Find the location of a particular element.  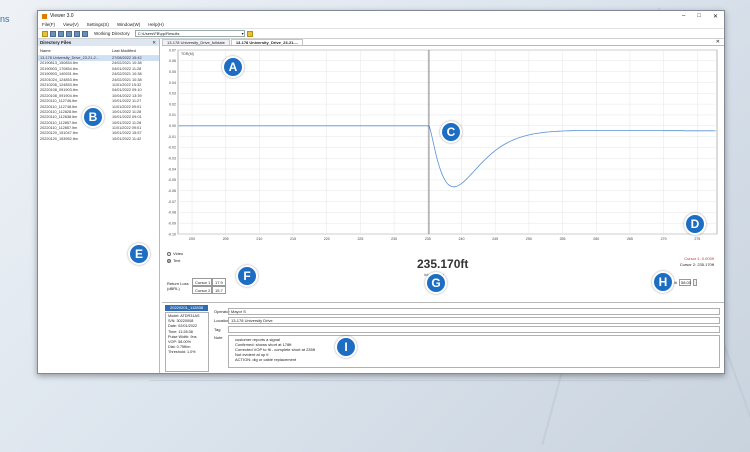

y-tick-label: -0.01 is located at coordinates (172, 137).